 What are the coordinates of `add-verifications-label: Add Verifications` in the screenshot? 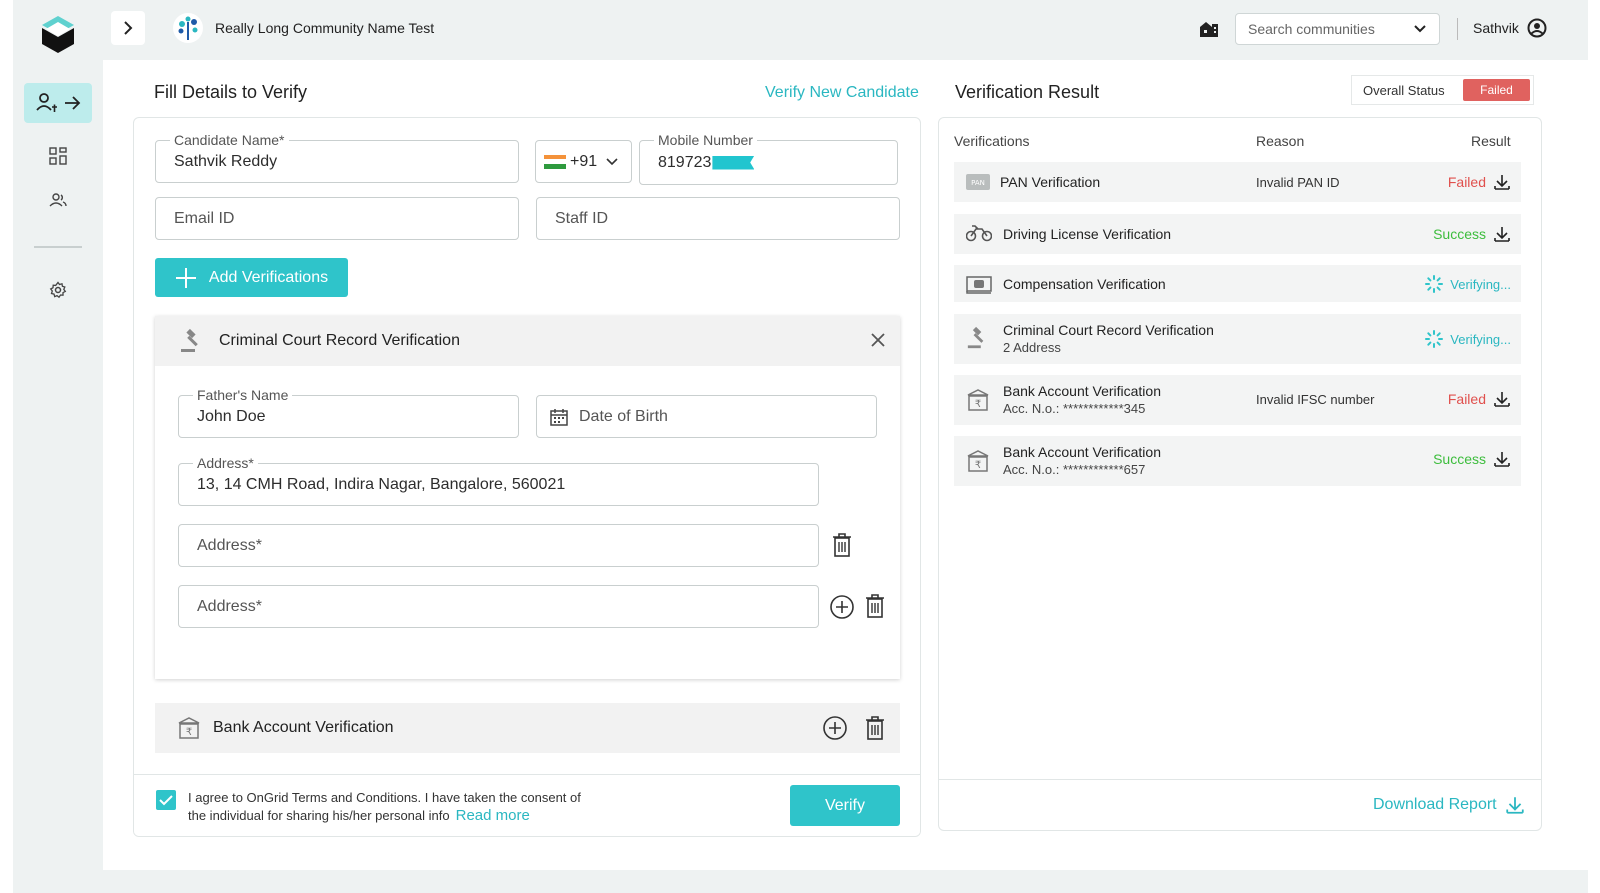 It's located at (268, 277).